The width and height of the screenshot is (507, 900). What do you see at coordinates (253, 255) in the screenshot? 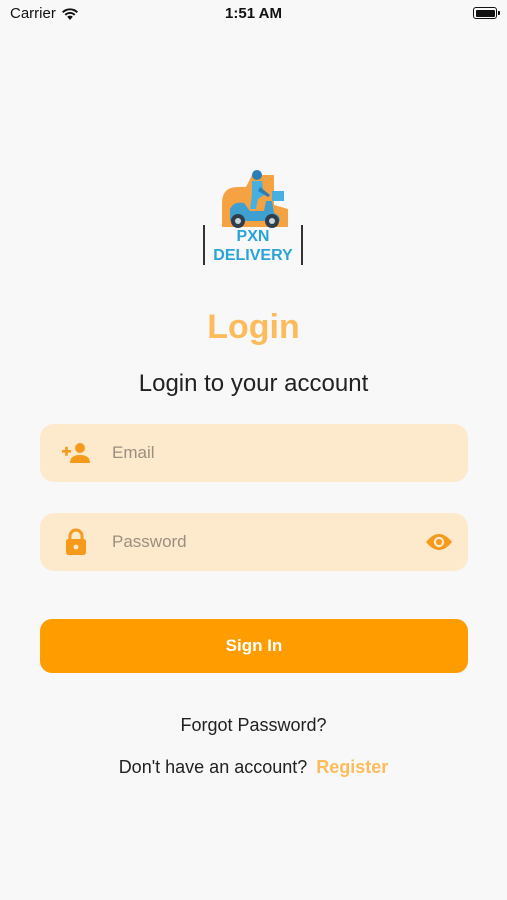
I see `logo-line-2: DELIVERY` at bounding box center [253, 255].